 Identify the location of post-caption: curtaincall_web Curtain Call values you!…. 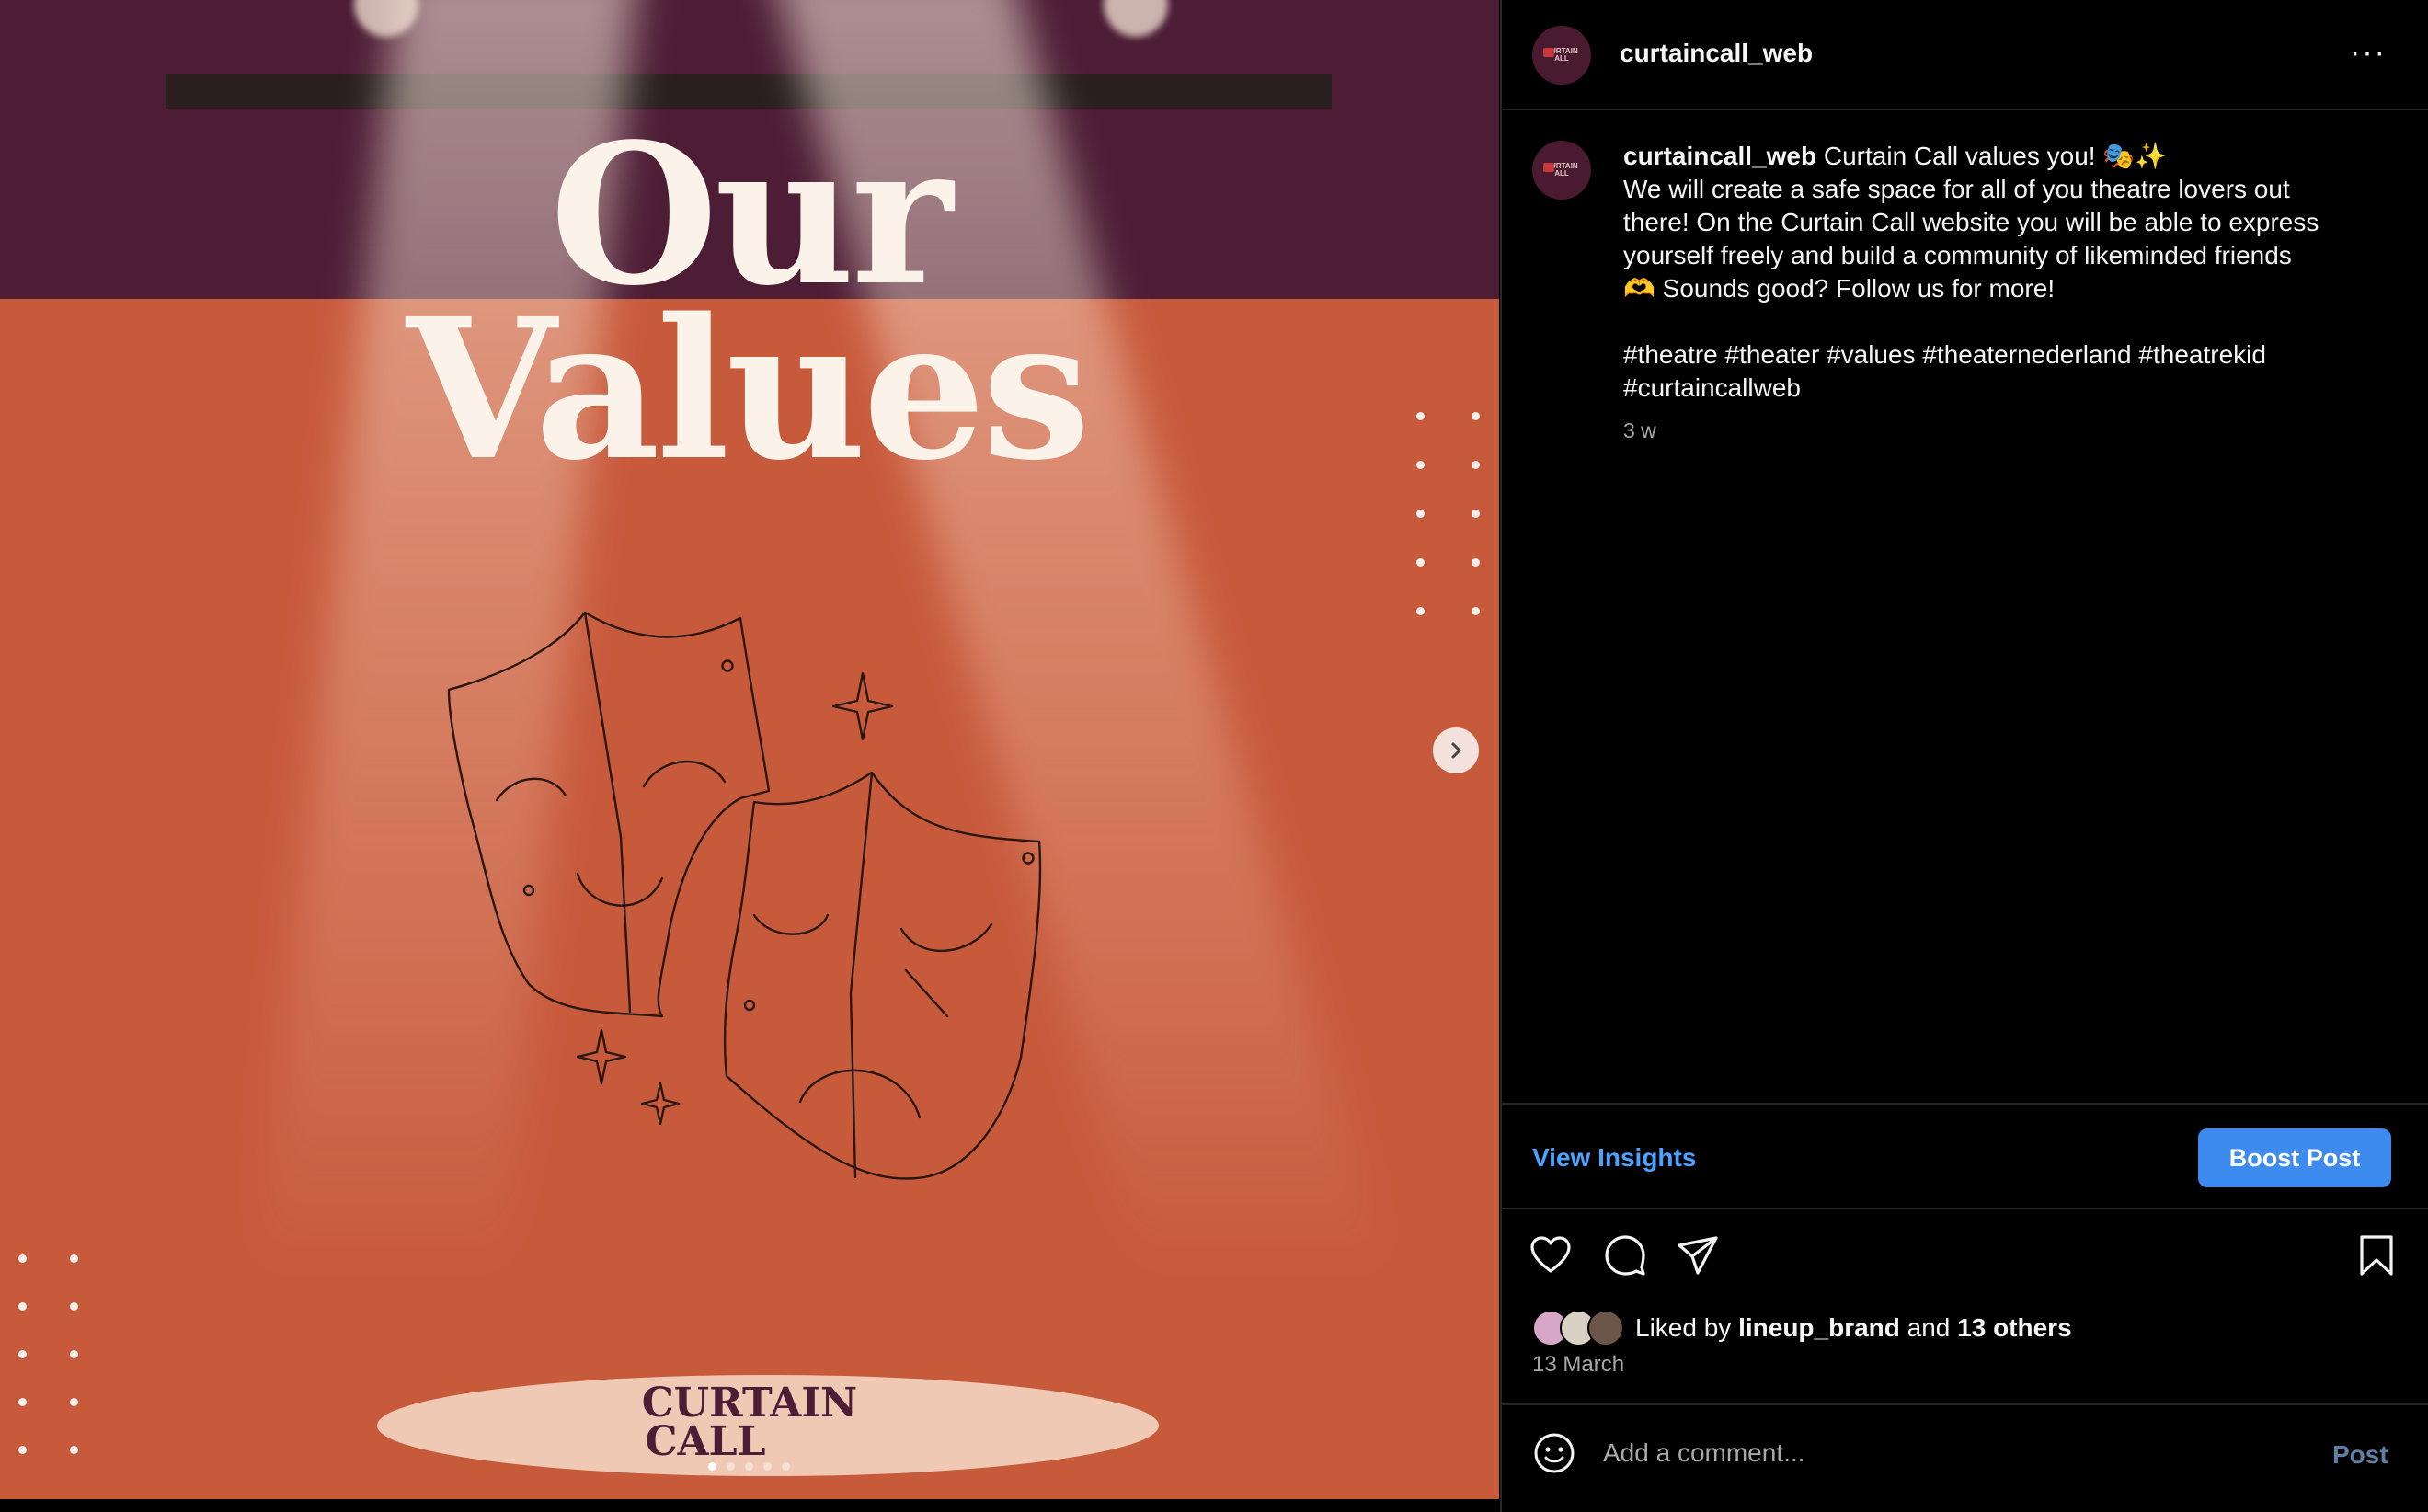
(2000, 272).